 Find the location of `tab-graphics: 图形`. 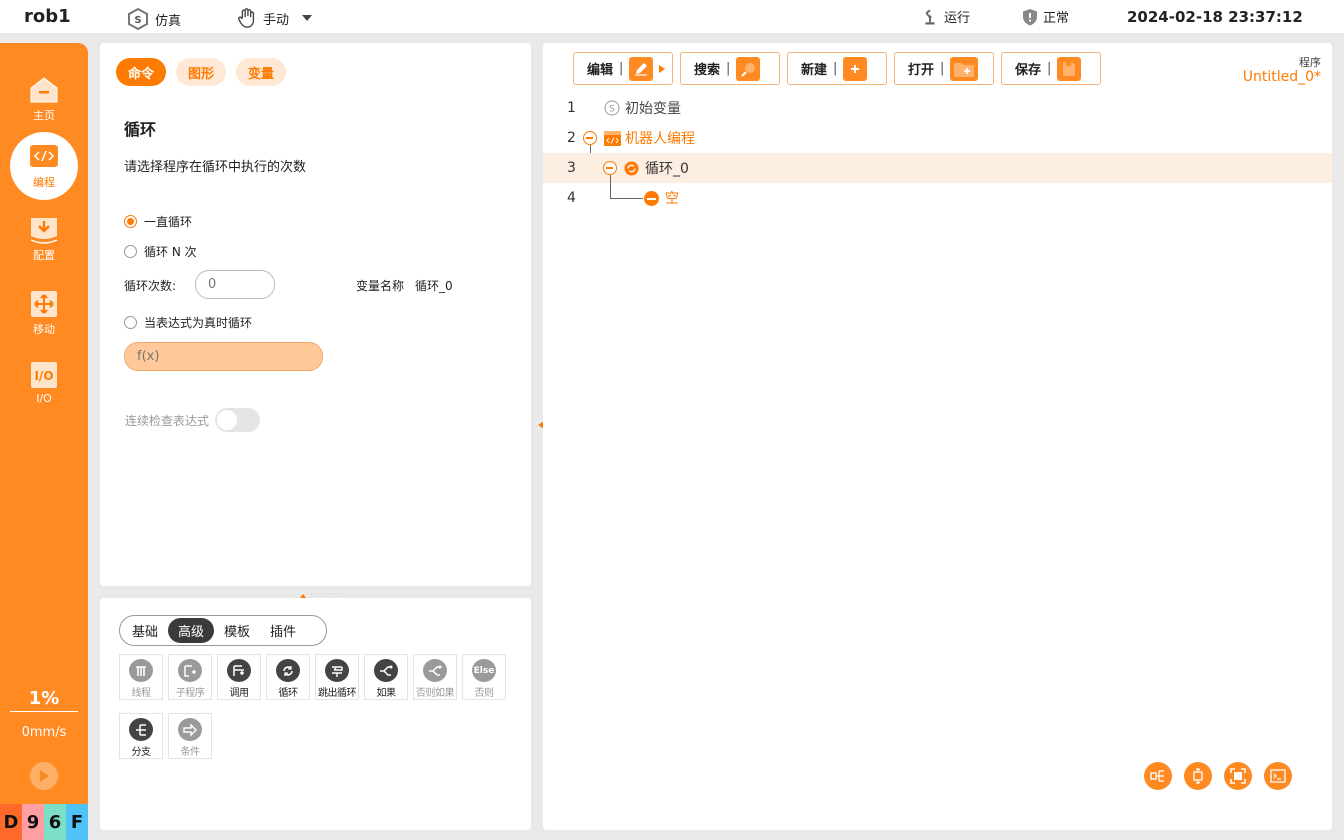

tab-graphics: 图形 is located at coordinates (201, 72).